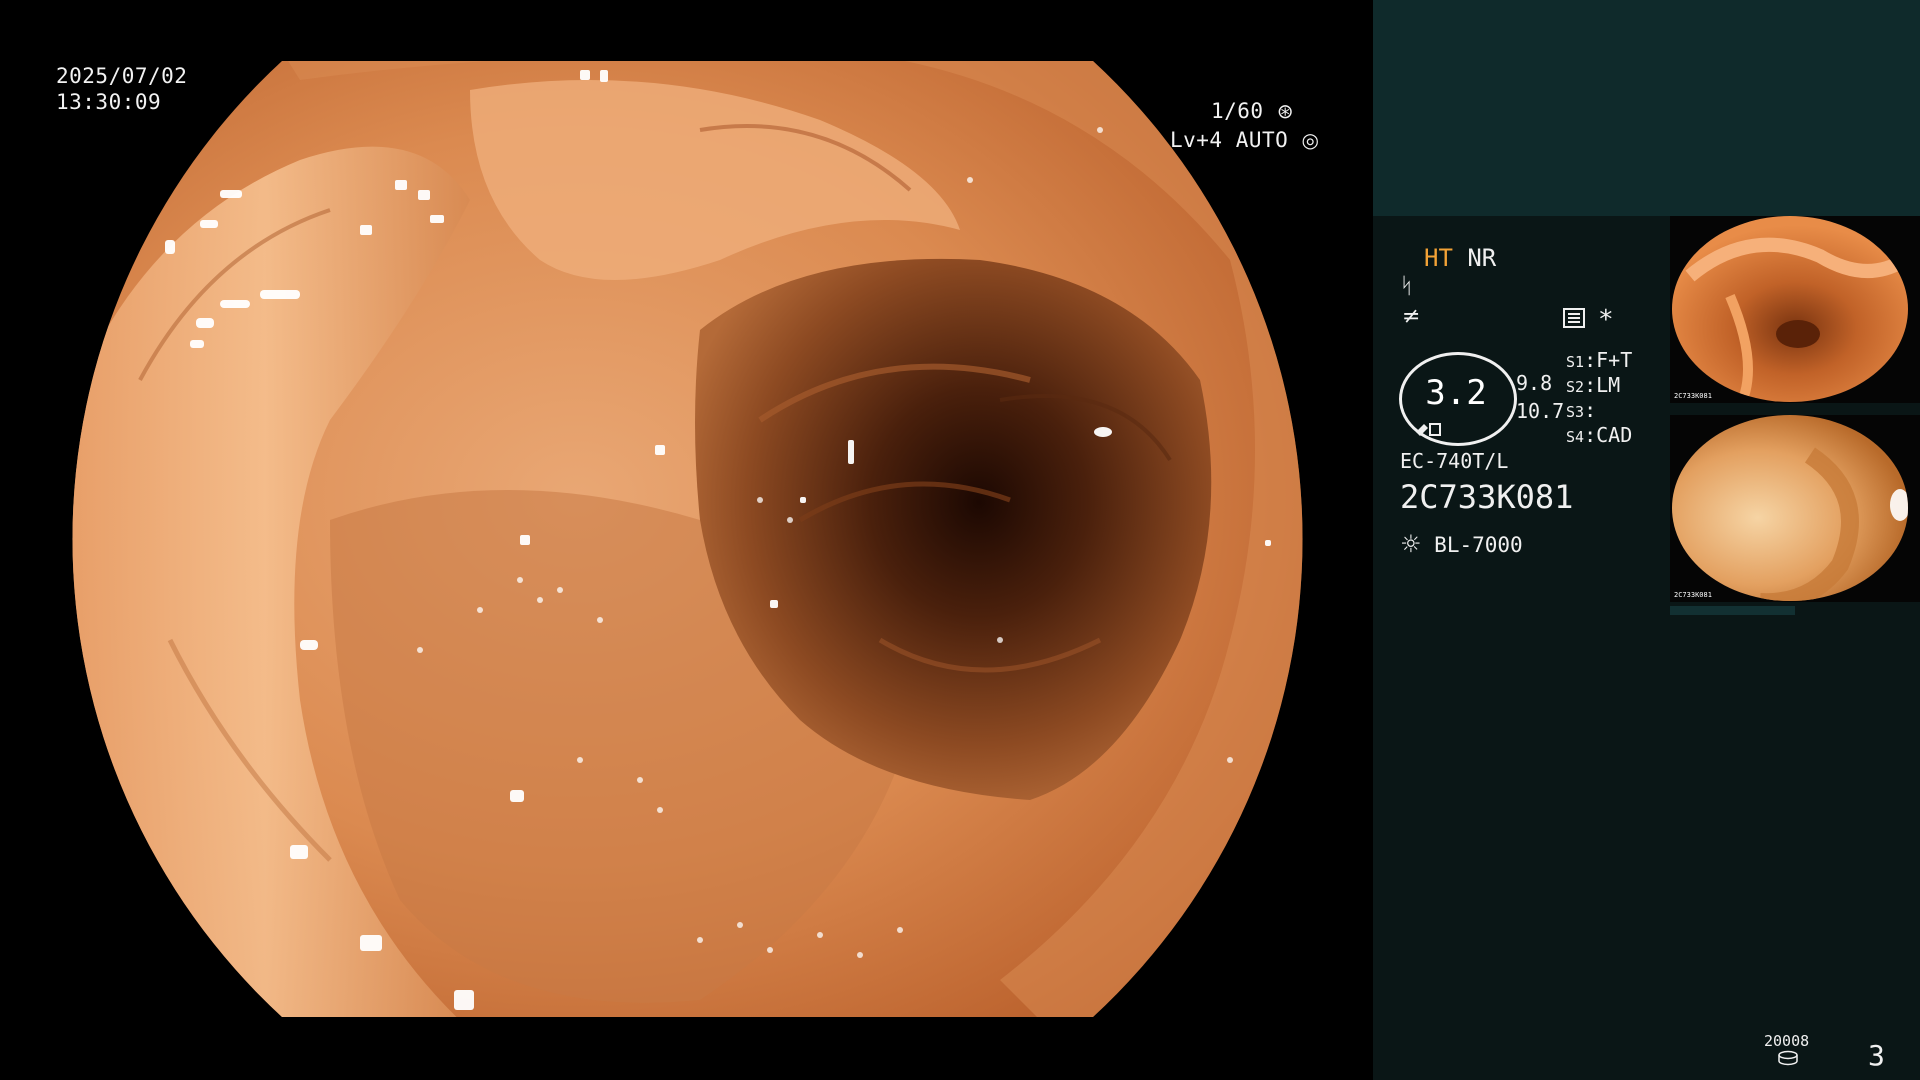 The width and height of the screenshot is (1920, 1080). I want to click on light-source: BL-7000, so click(1478, 545).